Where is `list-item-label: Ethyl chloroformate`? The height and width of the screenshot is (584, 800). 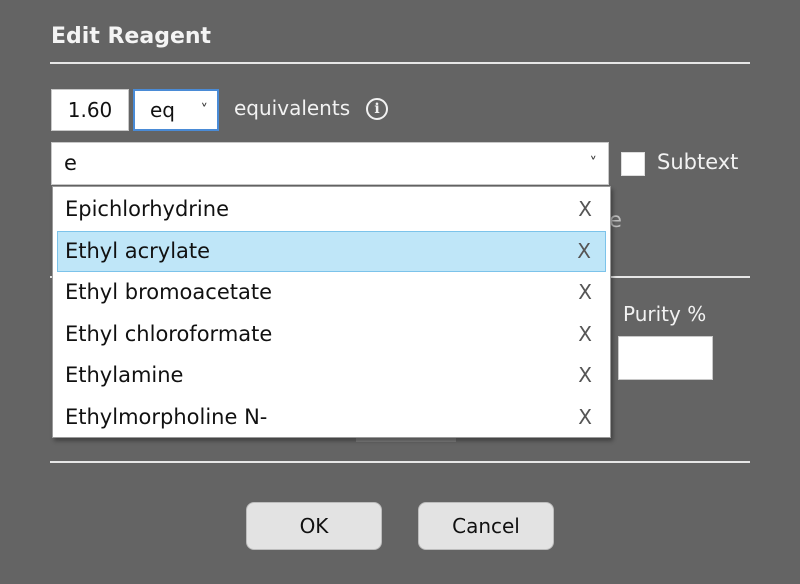
list-item-label: Ethyl chloroformate is located at coordinates (169, 333).